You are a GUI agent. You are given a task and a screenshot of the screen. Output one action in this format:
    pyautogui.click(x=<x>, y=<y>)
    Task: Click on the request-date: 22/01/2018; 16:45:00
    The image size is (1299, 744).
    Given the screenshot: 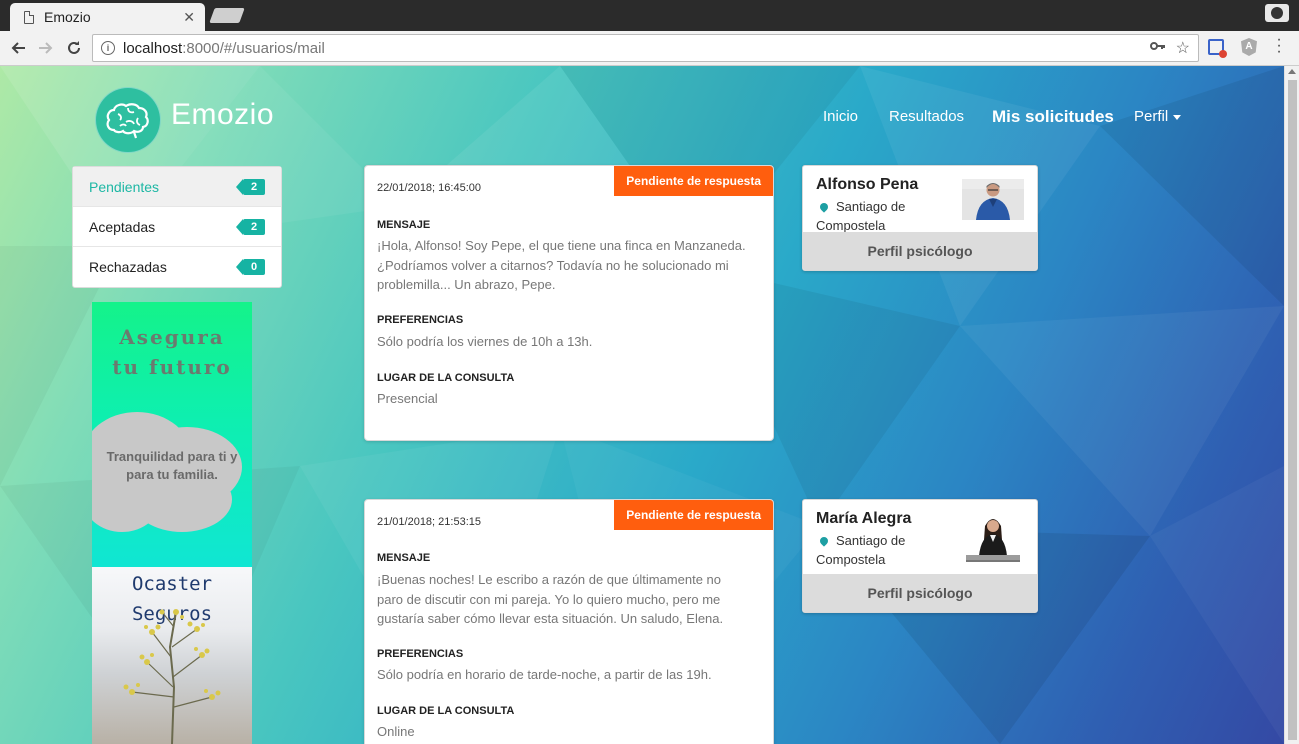 What is the action you would take?
    pyautogui.click(x=429, y=188)
    